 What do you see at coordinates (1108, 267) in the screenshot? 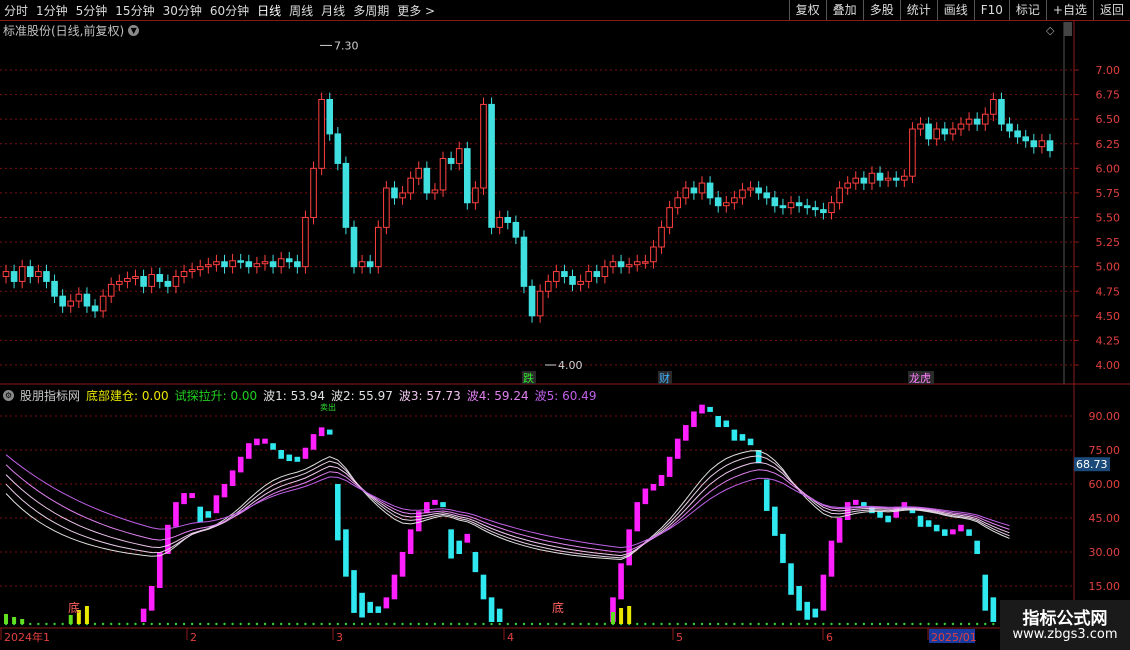
I see `price-tick-label: 5.00` at bounding box center [1108, 267].